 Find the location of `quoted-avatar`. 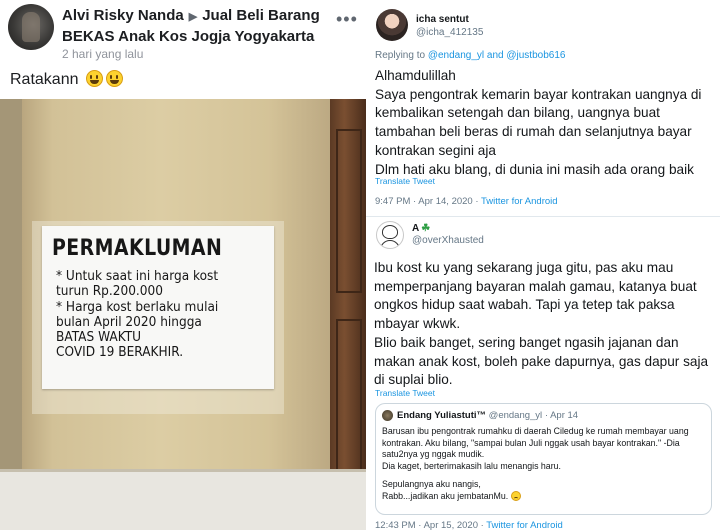

quoted-avatar is located at coordinates (387, 415).